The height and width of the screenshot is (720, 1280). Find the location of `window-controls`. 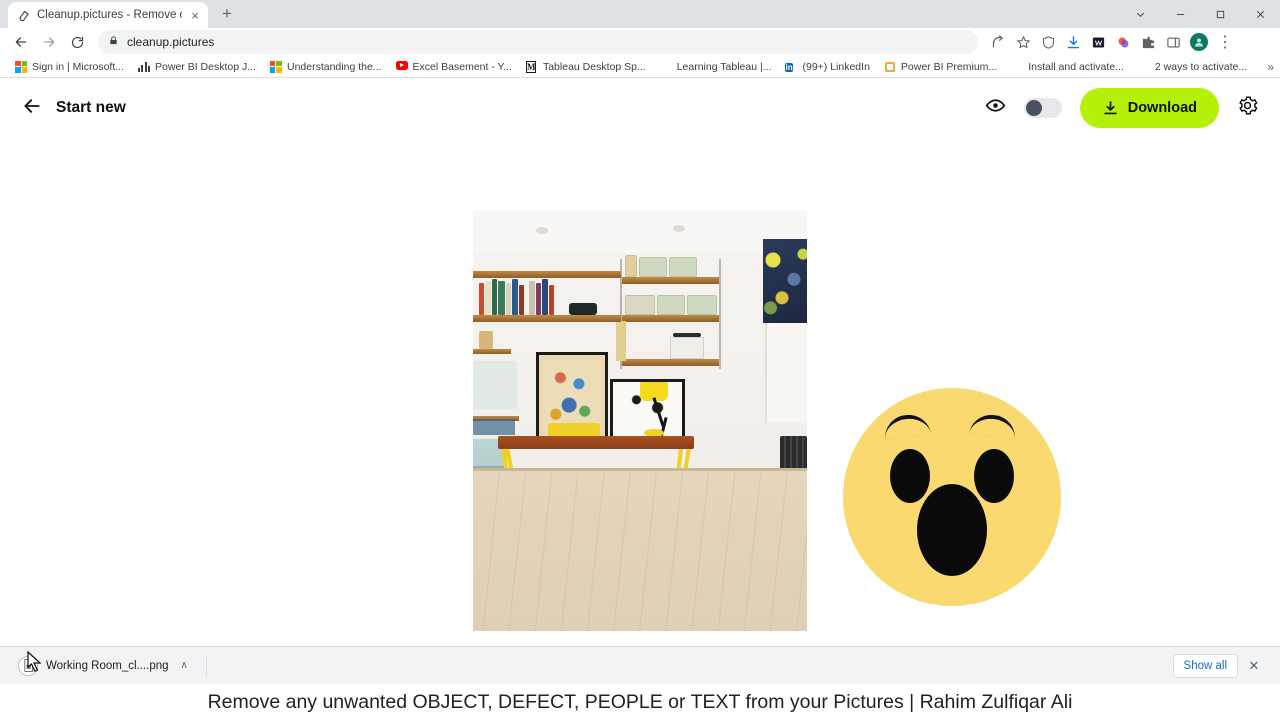

window-controls is located at coordinates (1200, 14).